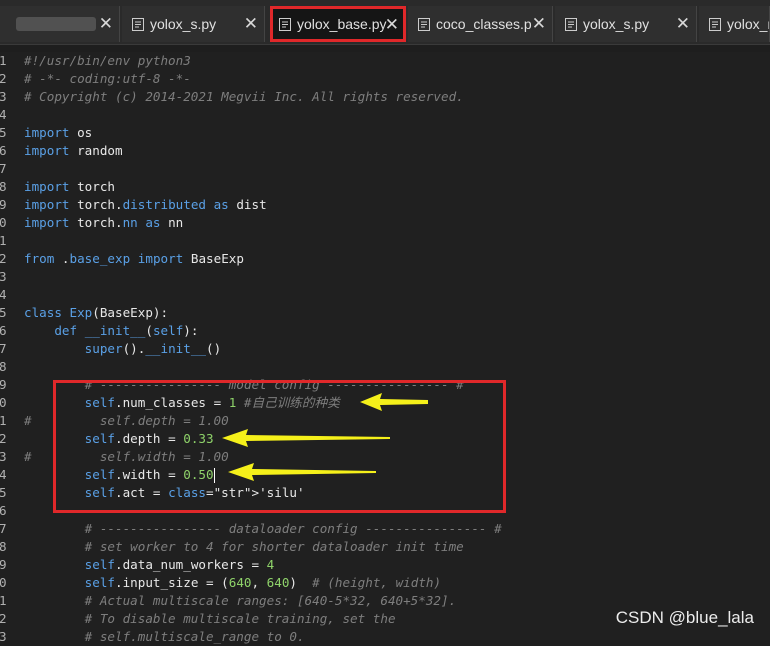 The height and width of the screenshot is (646, 770). I want to click on code-text: def __init__(self):, so click(126, 330).